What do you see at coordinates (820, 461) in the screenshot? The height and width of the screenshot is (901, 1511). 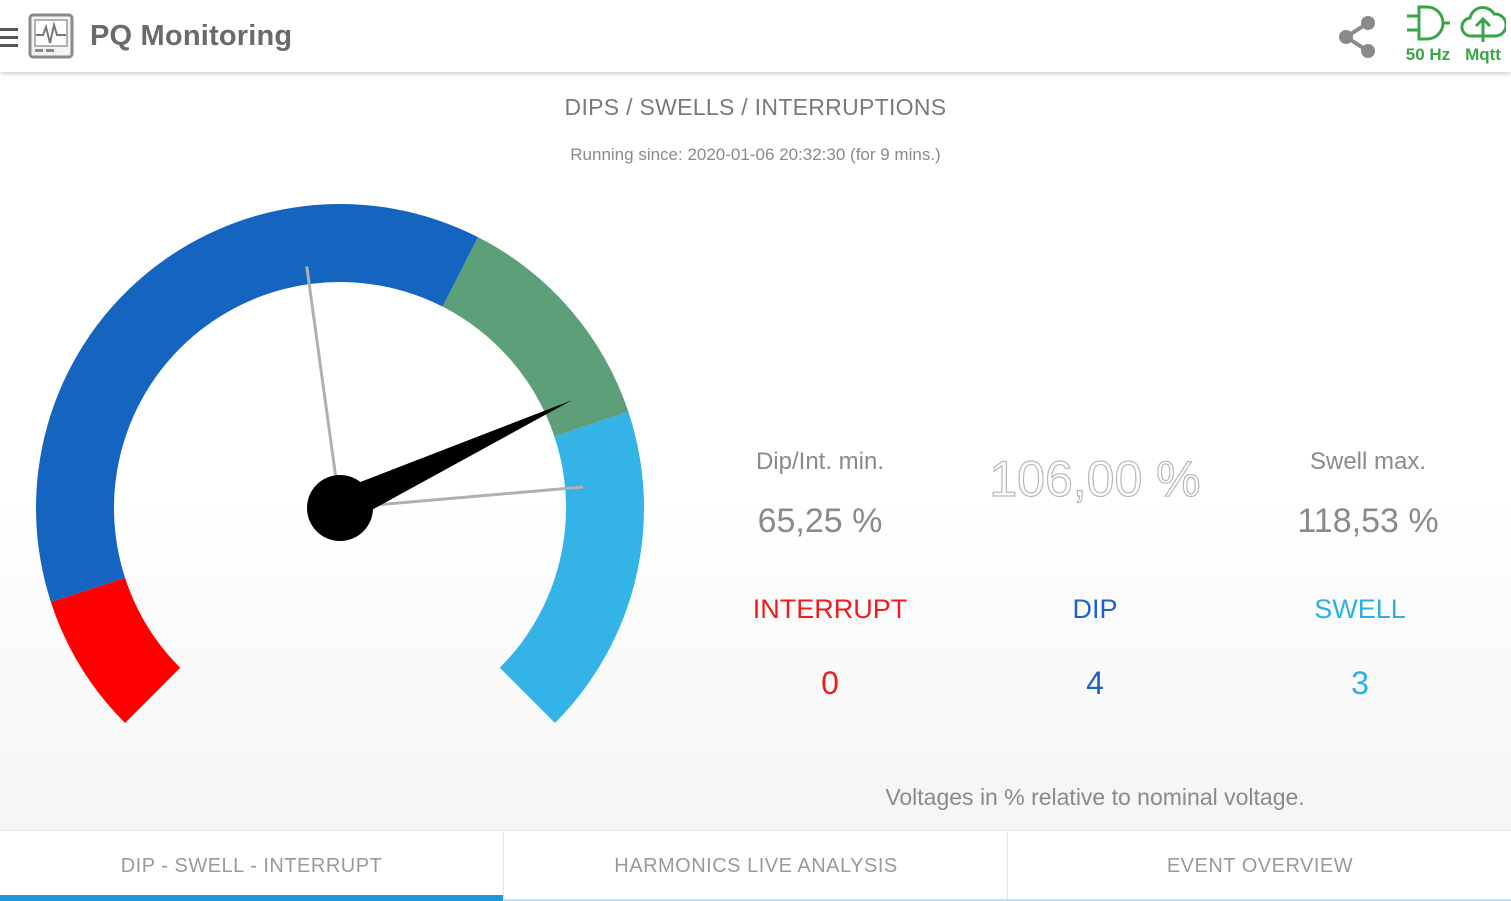 I see `dip-min-label: Dip/Int. min.` at bounding box center [820, 461].